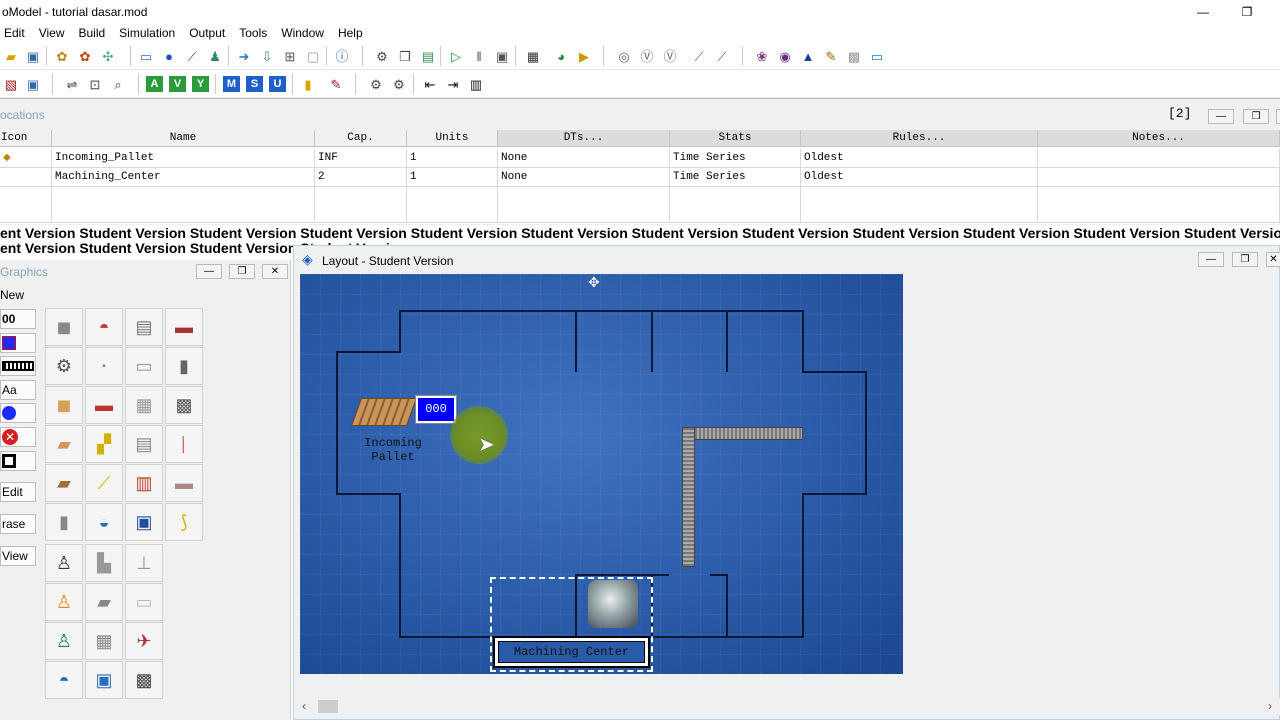 This screenshot has height=720, width=1280. I want to click on row-1-cap: INF, so click(361, 158).